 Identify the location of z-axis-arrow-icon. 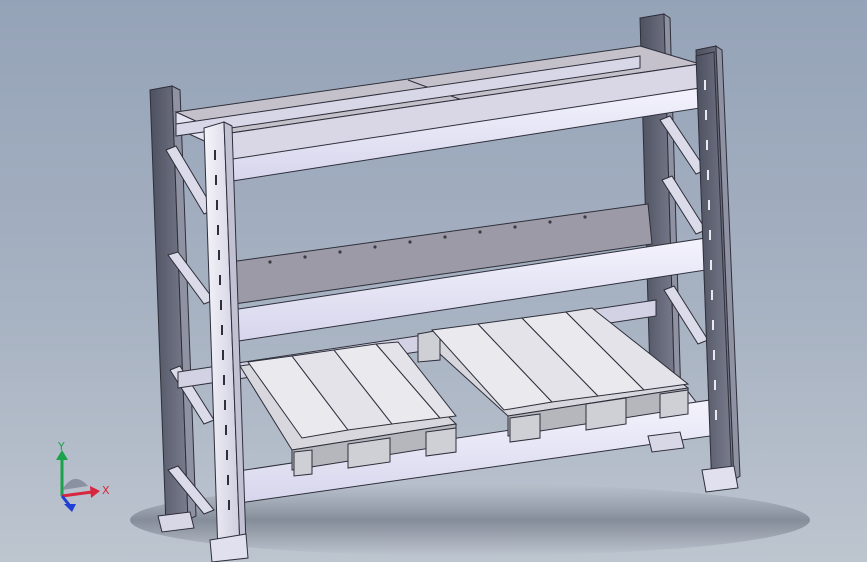
(70, 508).